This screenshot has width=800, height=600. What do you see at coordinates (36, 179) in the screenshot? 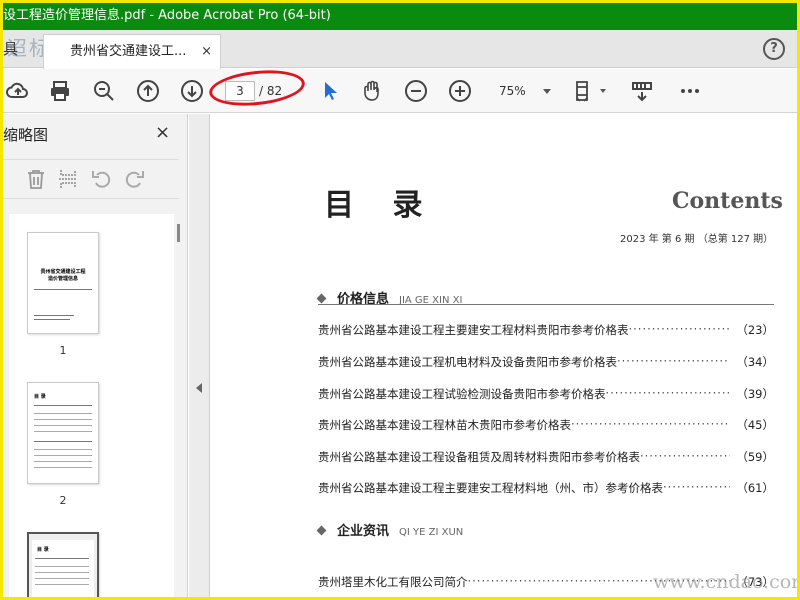
I see `trash-icon` at bounding box center [36, 179].